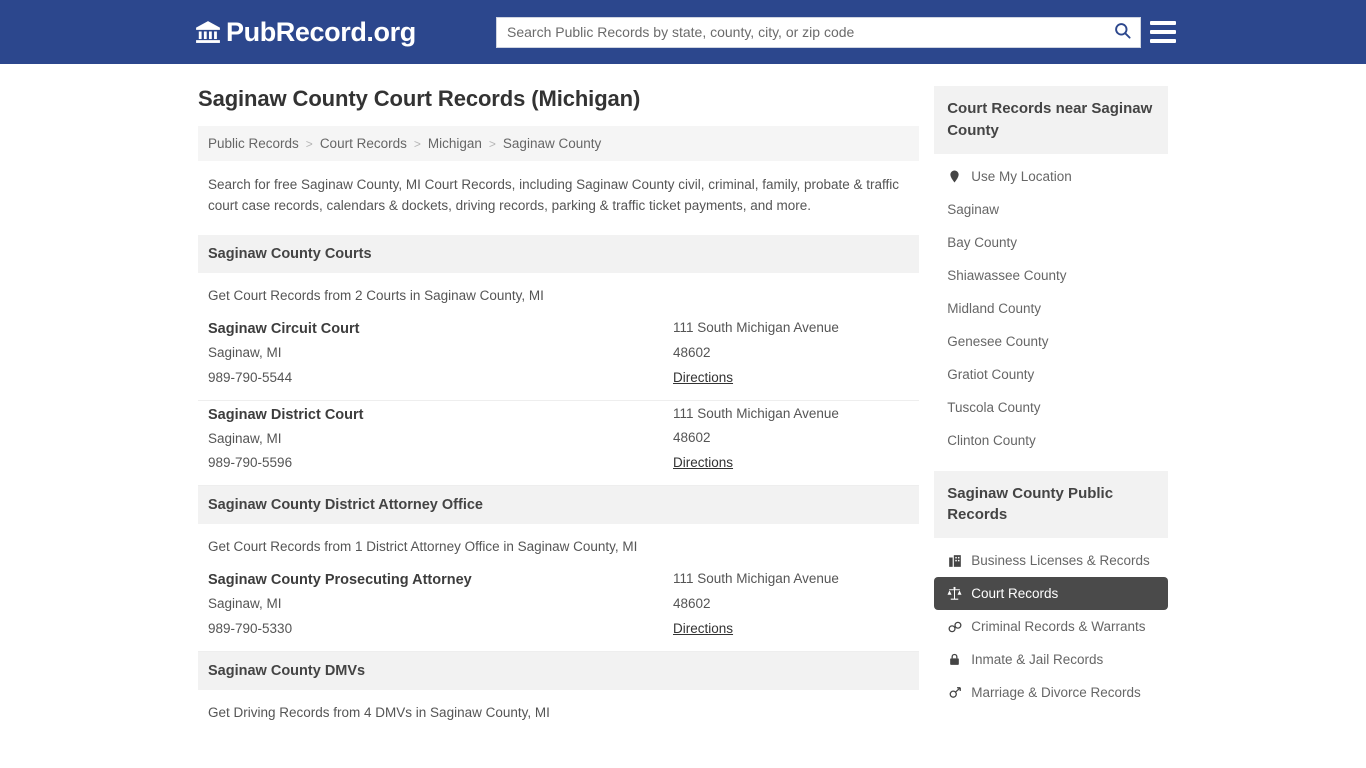 The width and height of the screenshot is (1366, 768). Describe the element at coordinates (559, 253) in the screenshot. I see `section-header: Saginaw County Courts` at that location.